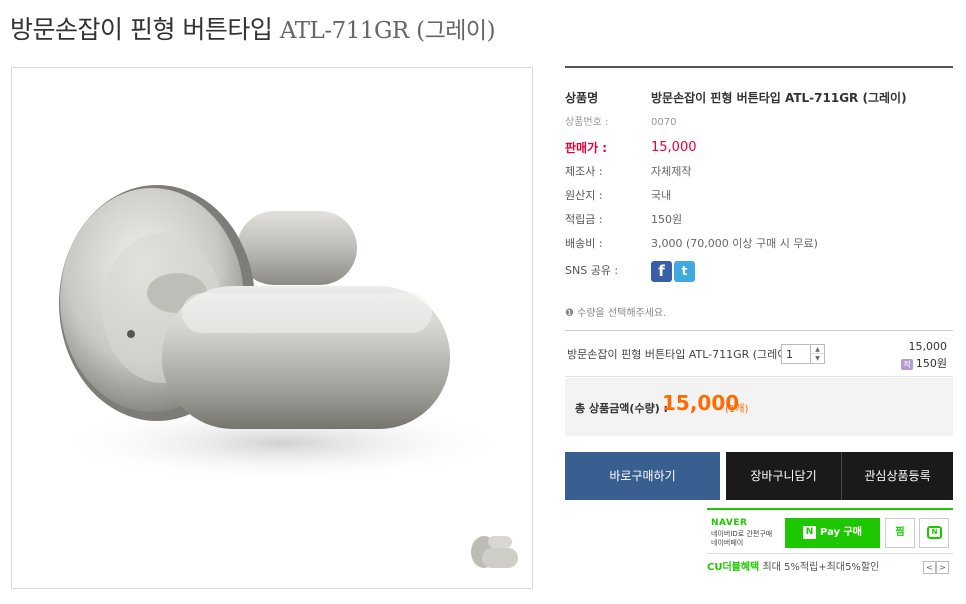 The image size is (966, 604). I want to click on option-point-value: 150원, so click(931, 363).